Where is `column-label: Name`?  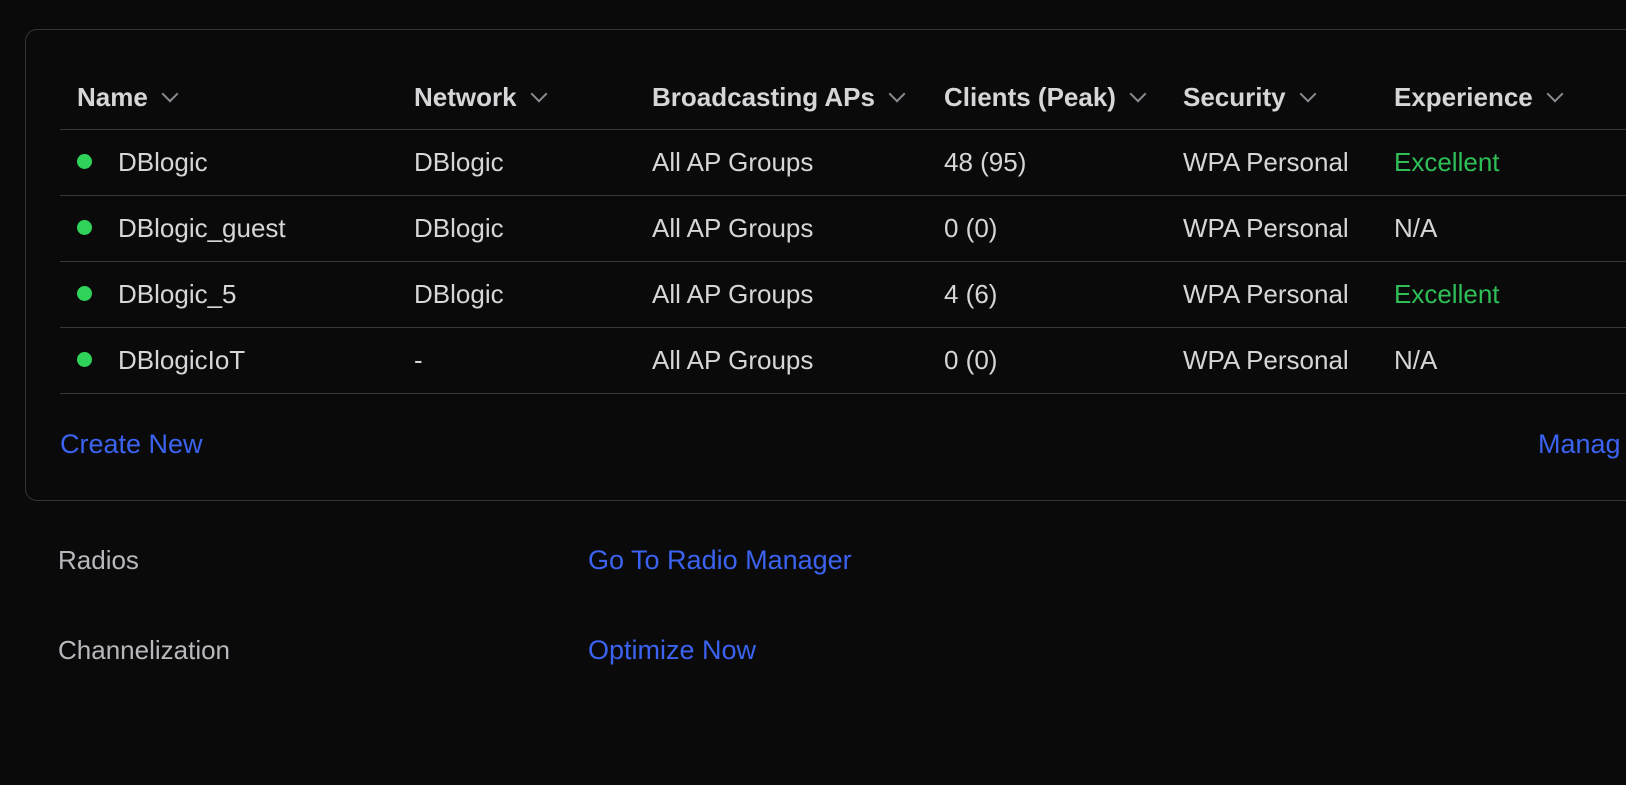
column-label: Name is located at coordinates (112, 96).